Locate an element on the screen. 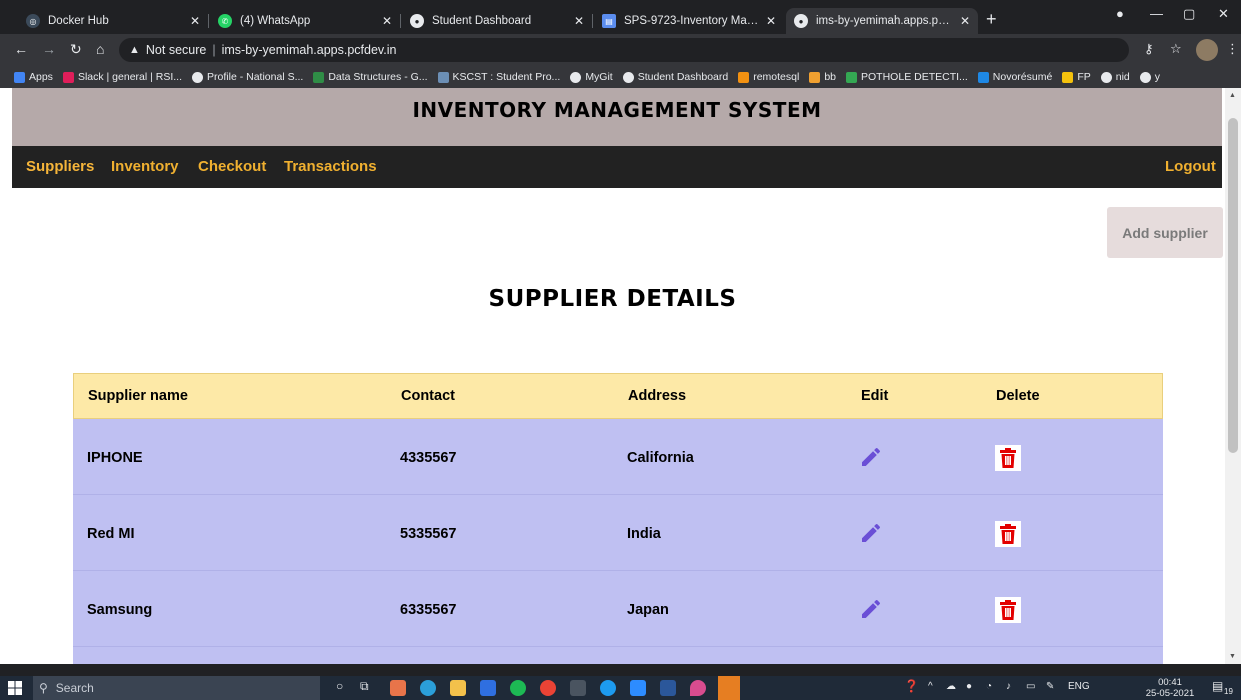 The height and width of the screenshot is (700, 1241). tab-search-icon: ● is located at coordinates (1120, 13).